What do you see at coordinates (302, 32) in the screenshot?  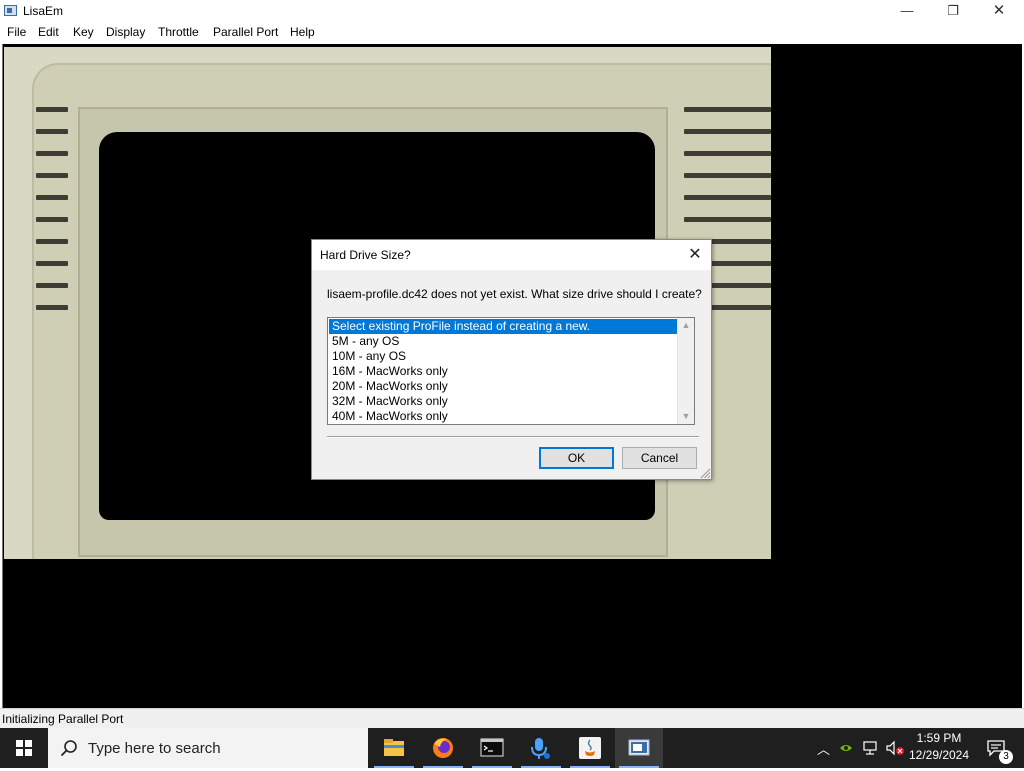 I see `menu-help: Help` at bounding box center [302, 32].